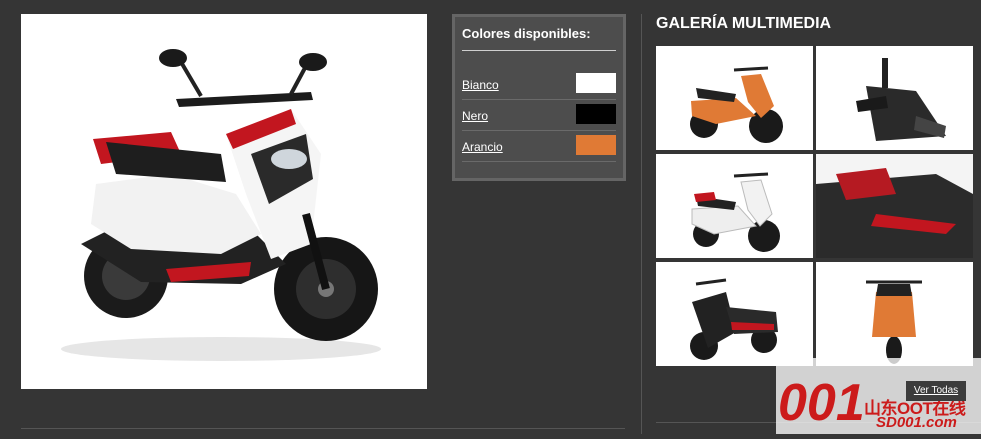  Describe the element at coordinates (596, 83) in the screenshot. I see `color-swatch-bianco` at that location.